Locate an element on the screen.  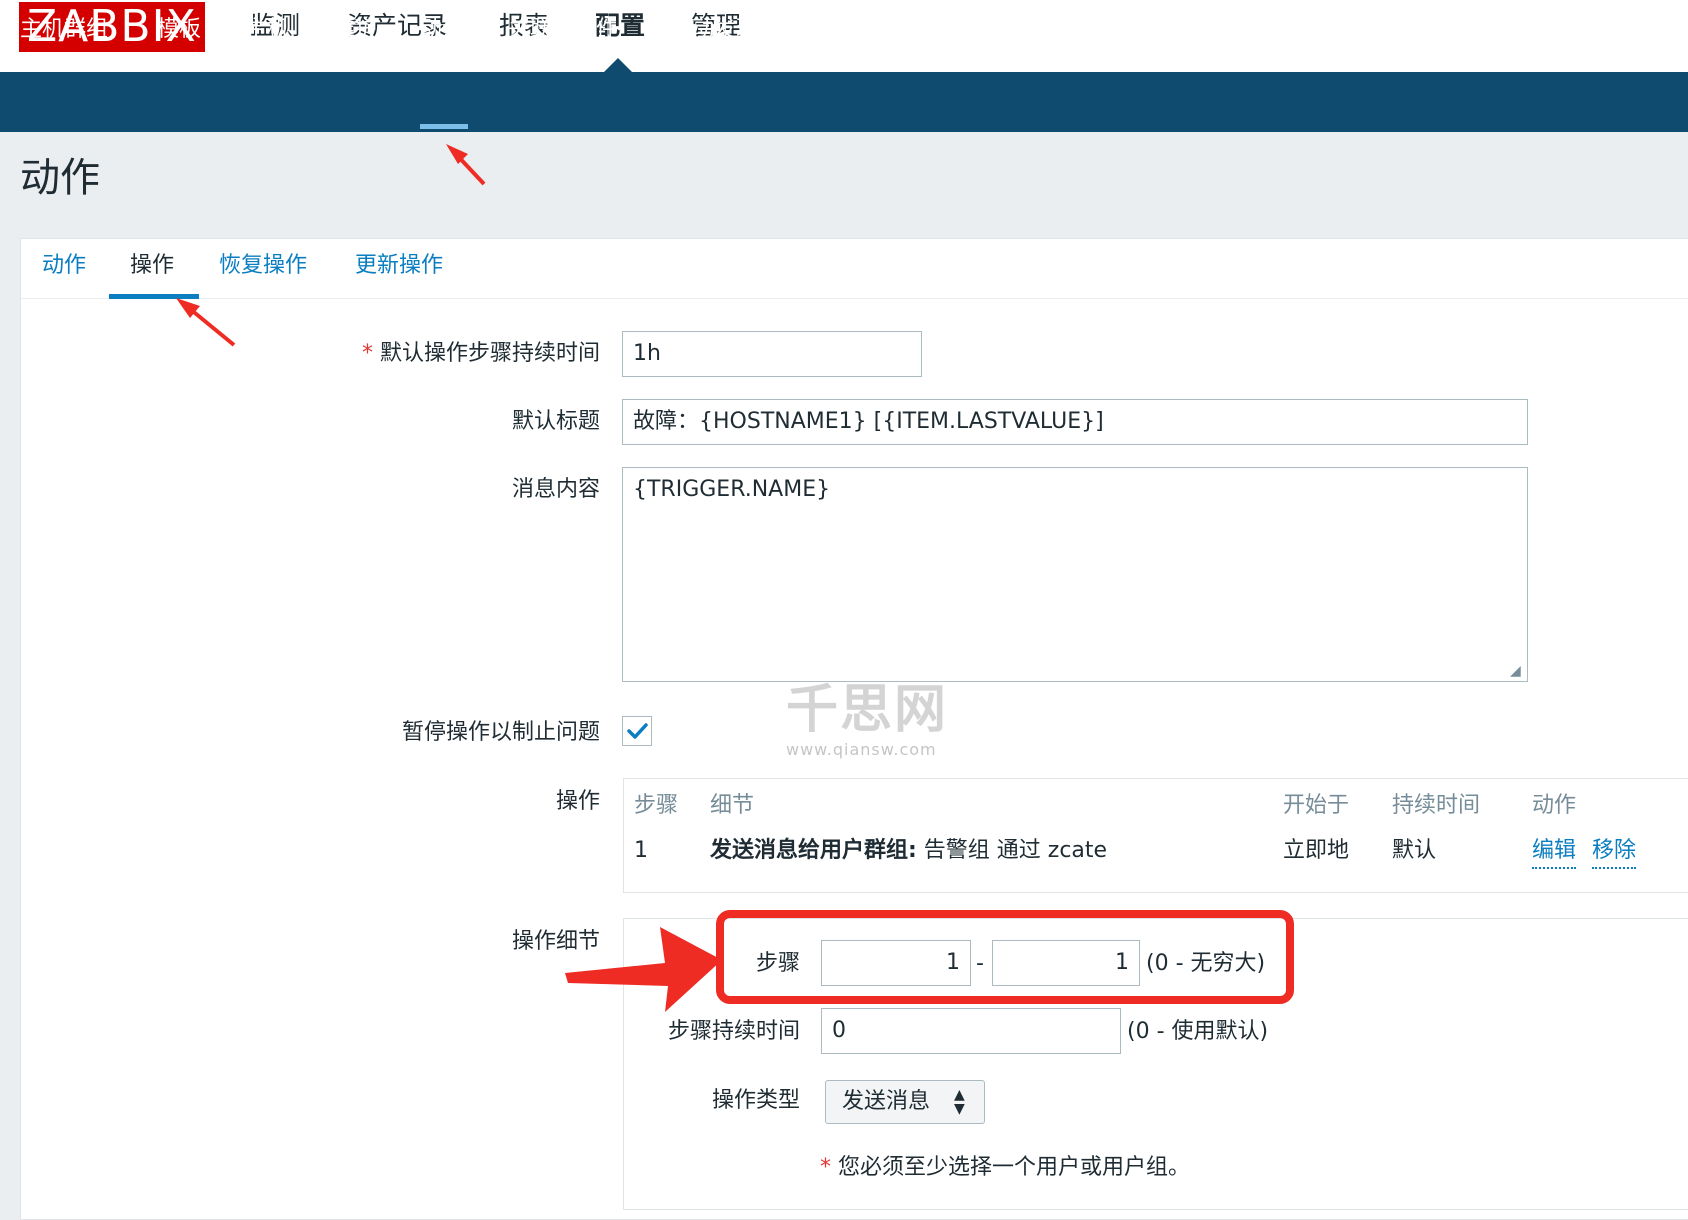
arrow-icon-tab is located at coordinates (206, 322).